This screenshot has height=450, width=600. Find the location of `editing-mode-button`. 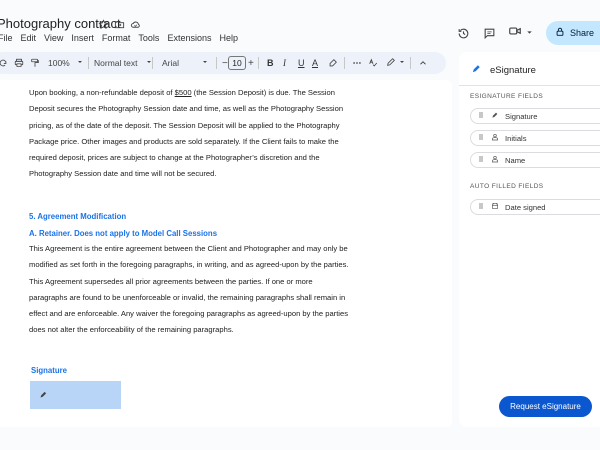

editing-mode-button is located at coordinates (396, 63).